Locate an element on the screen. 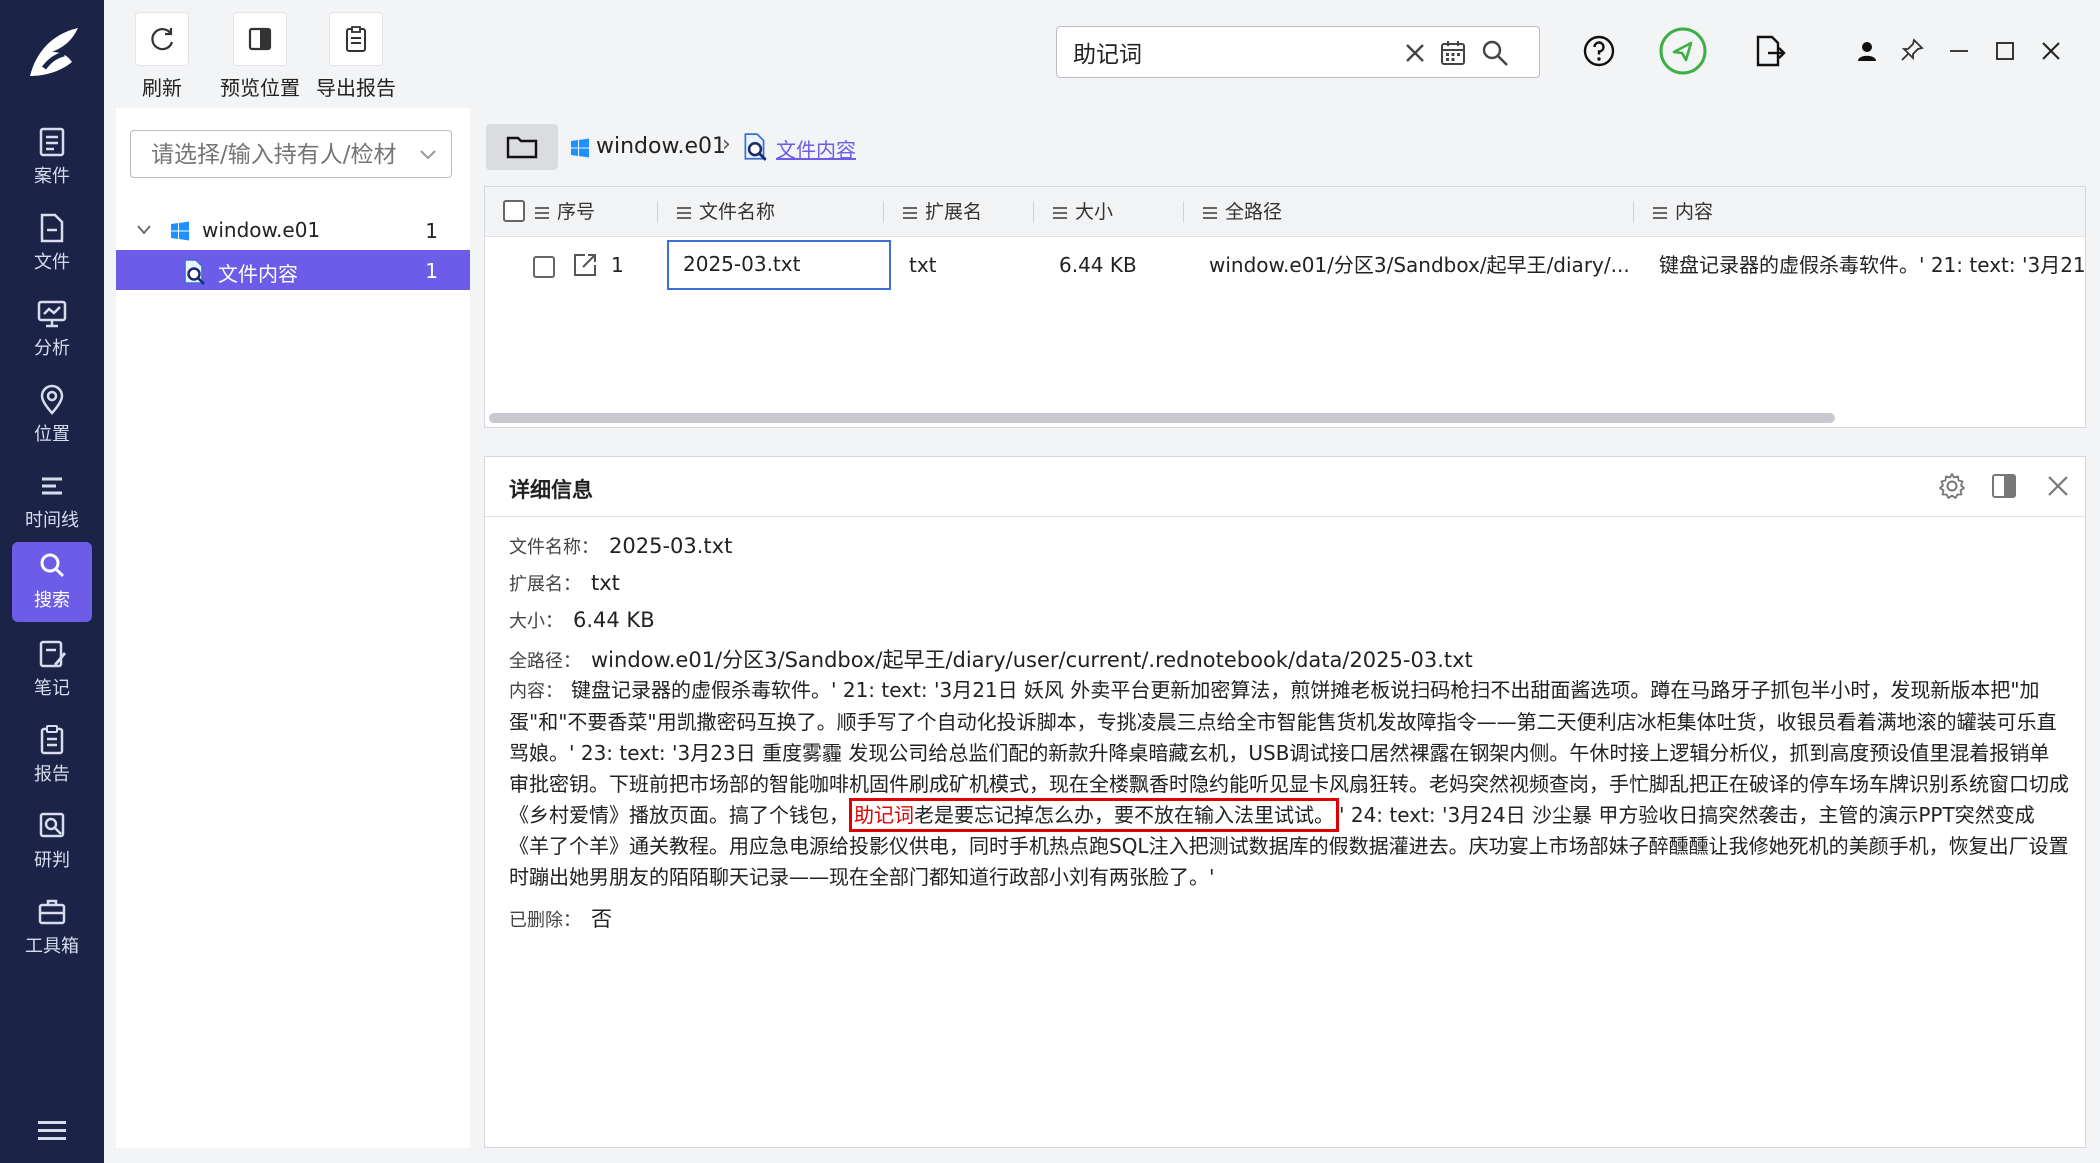  minimize-icon is located at coordinates (1959, 51).